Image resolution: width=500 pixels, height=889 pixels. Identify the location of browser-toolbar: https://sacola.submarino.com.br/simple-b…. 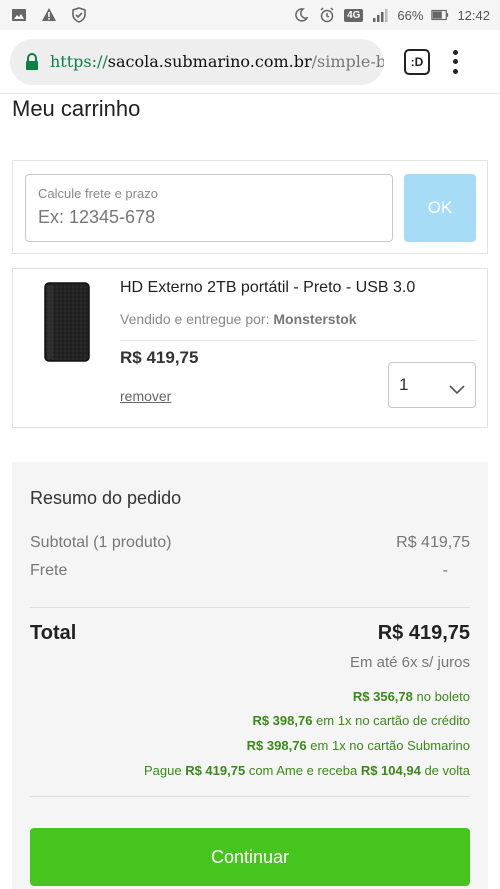
(250, 62).